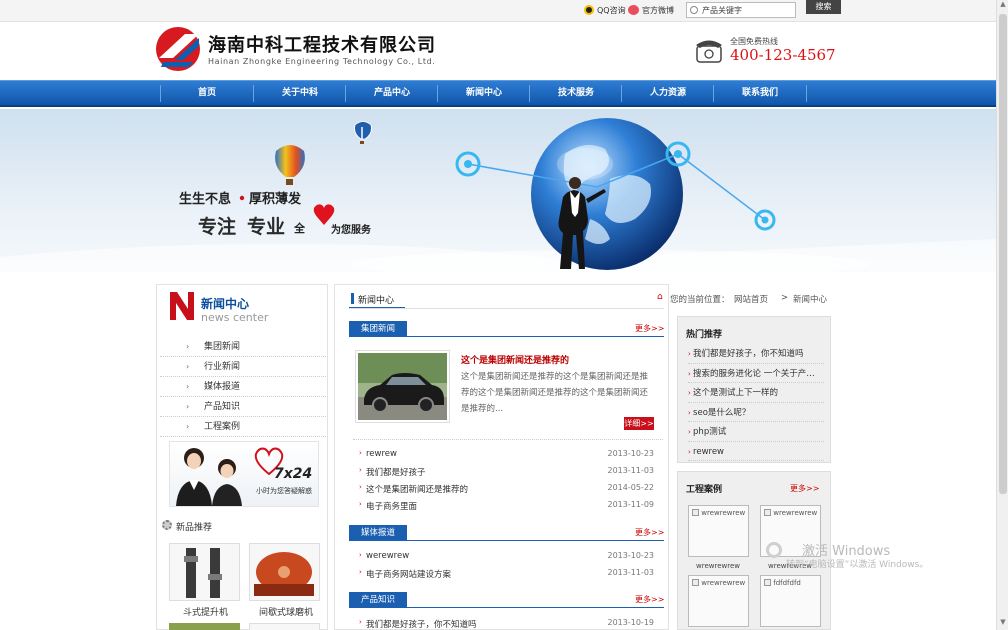  What do you see at coordinates (756, 451) in the screenshot?
I see `list-item: › rewrew` at bounding box center [756, 451].